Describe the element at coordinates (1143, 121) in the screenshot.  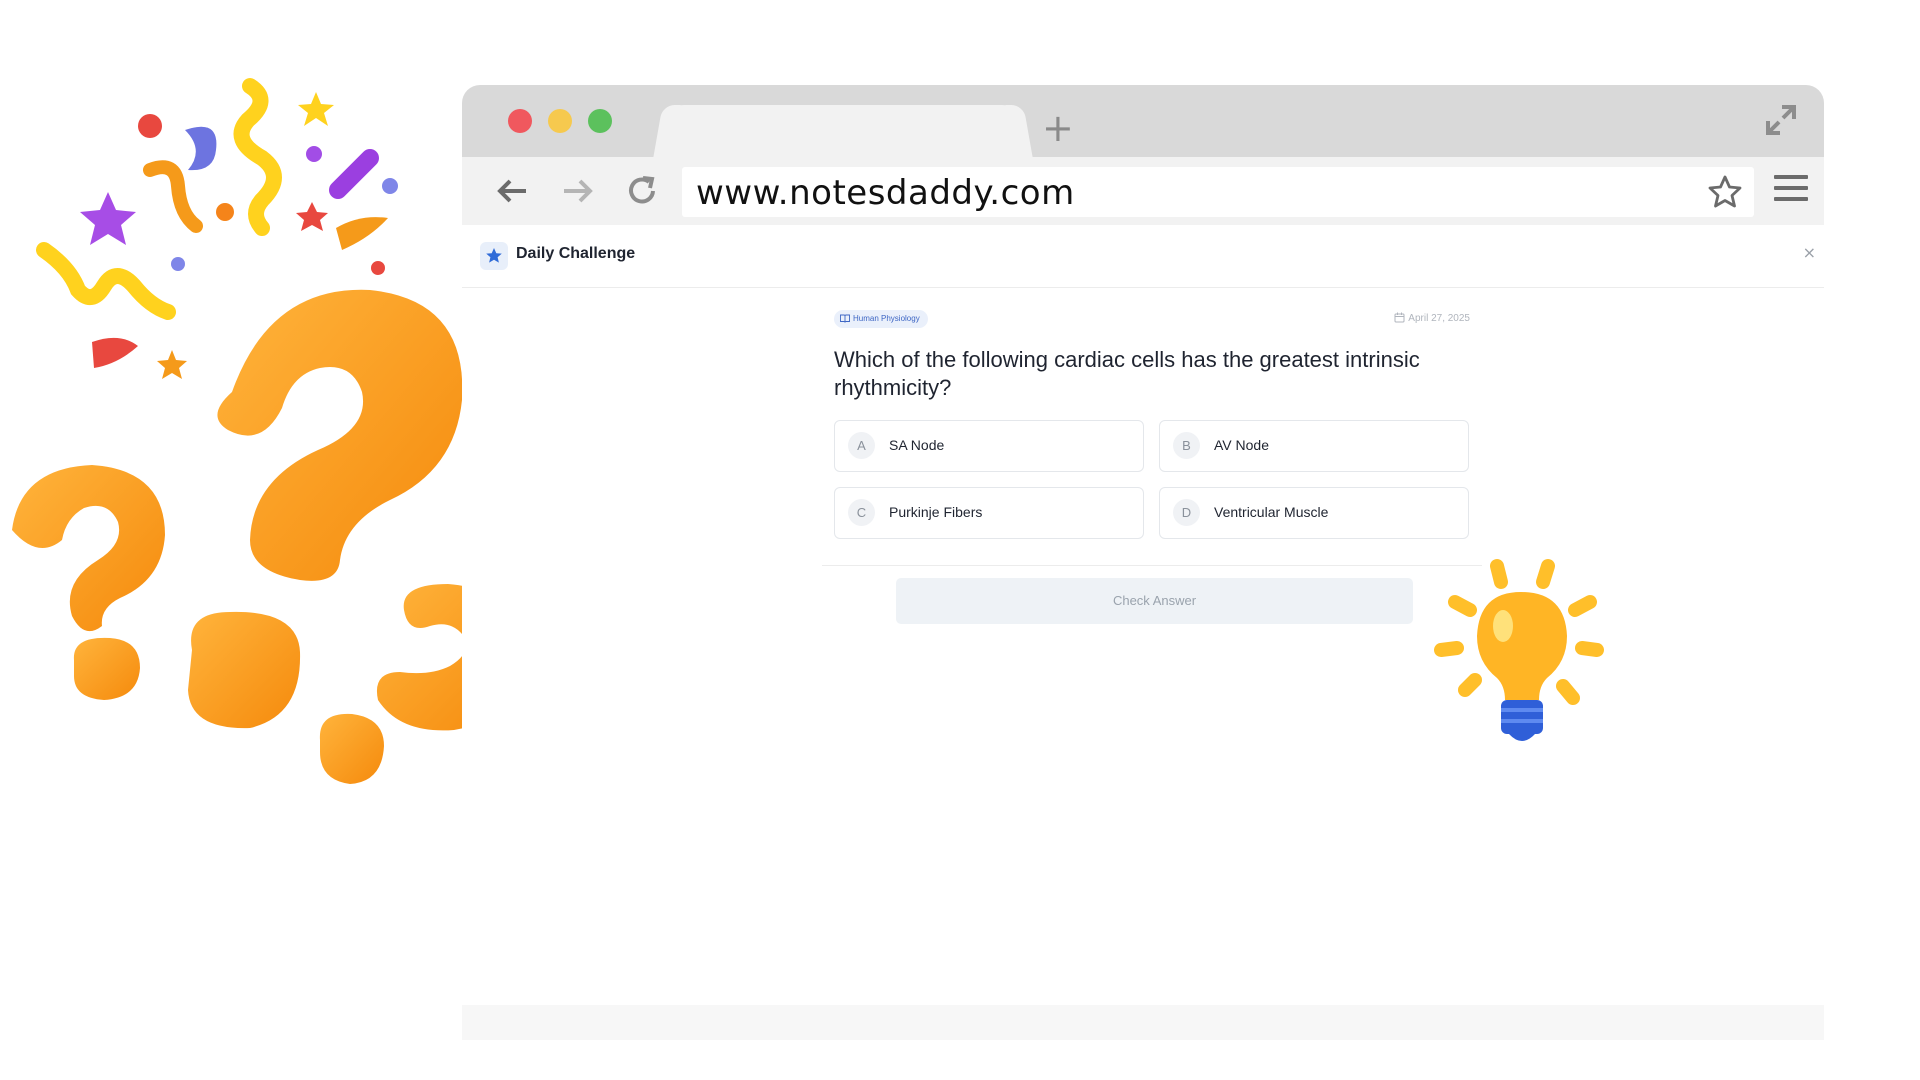
I see `title-bar: +` at that location.